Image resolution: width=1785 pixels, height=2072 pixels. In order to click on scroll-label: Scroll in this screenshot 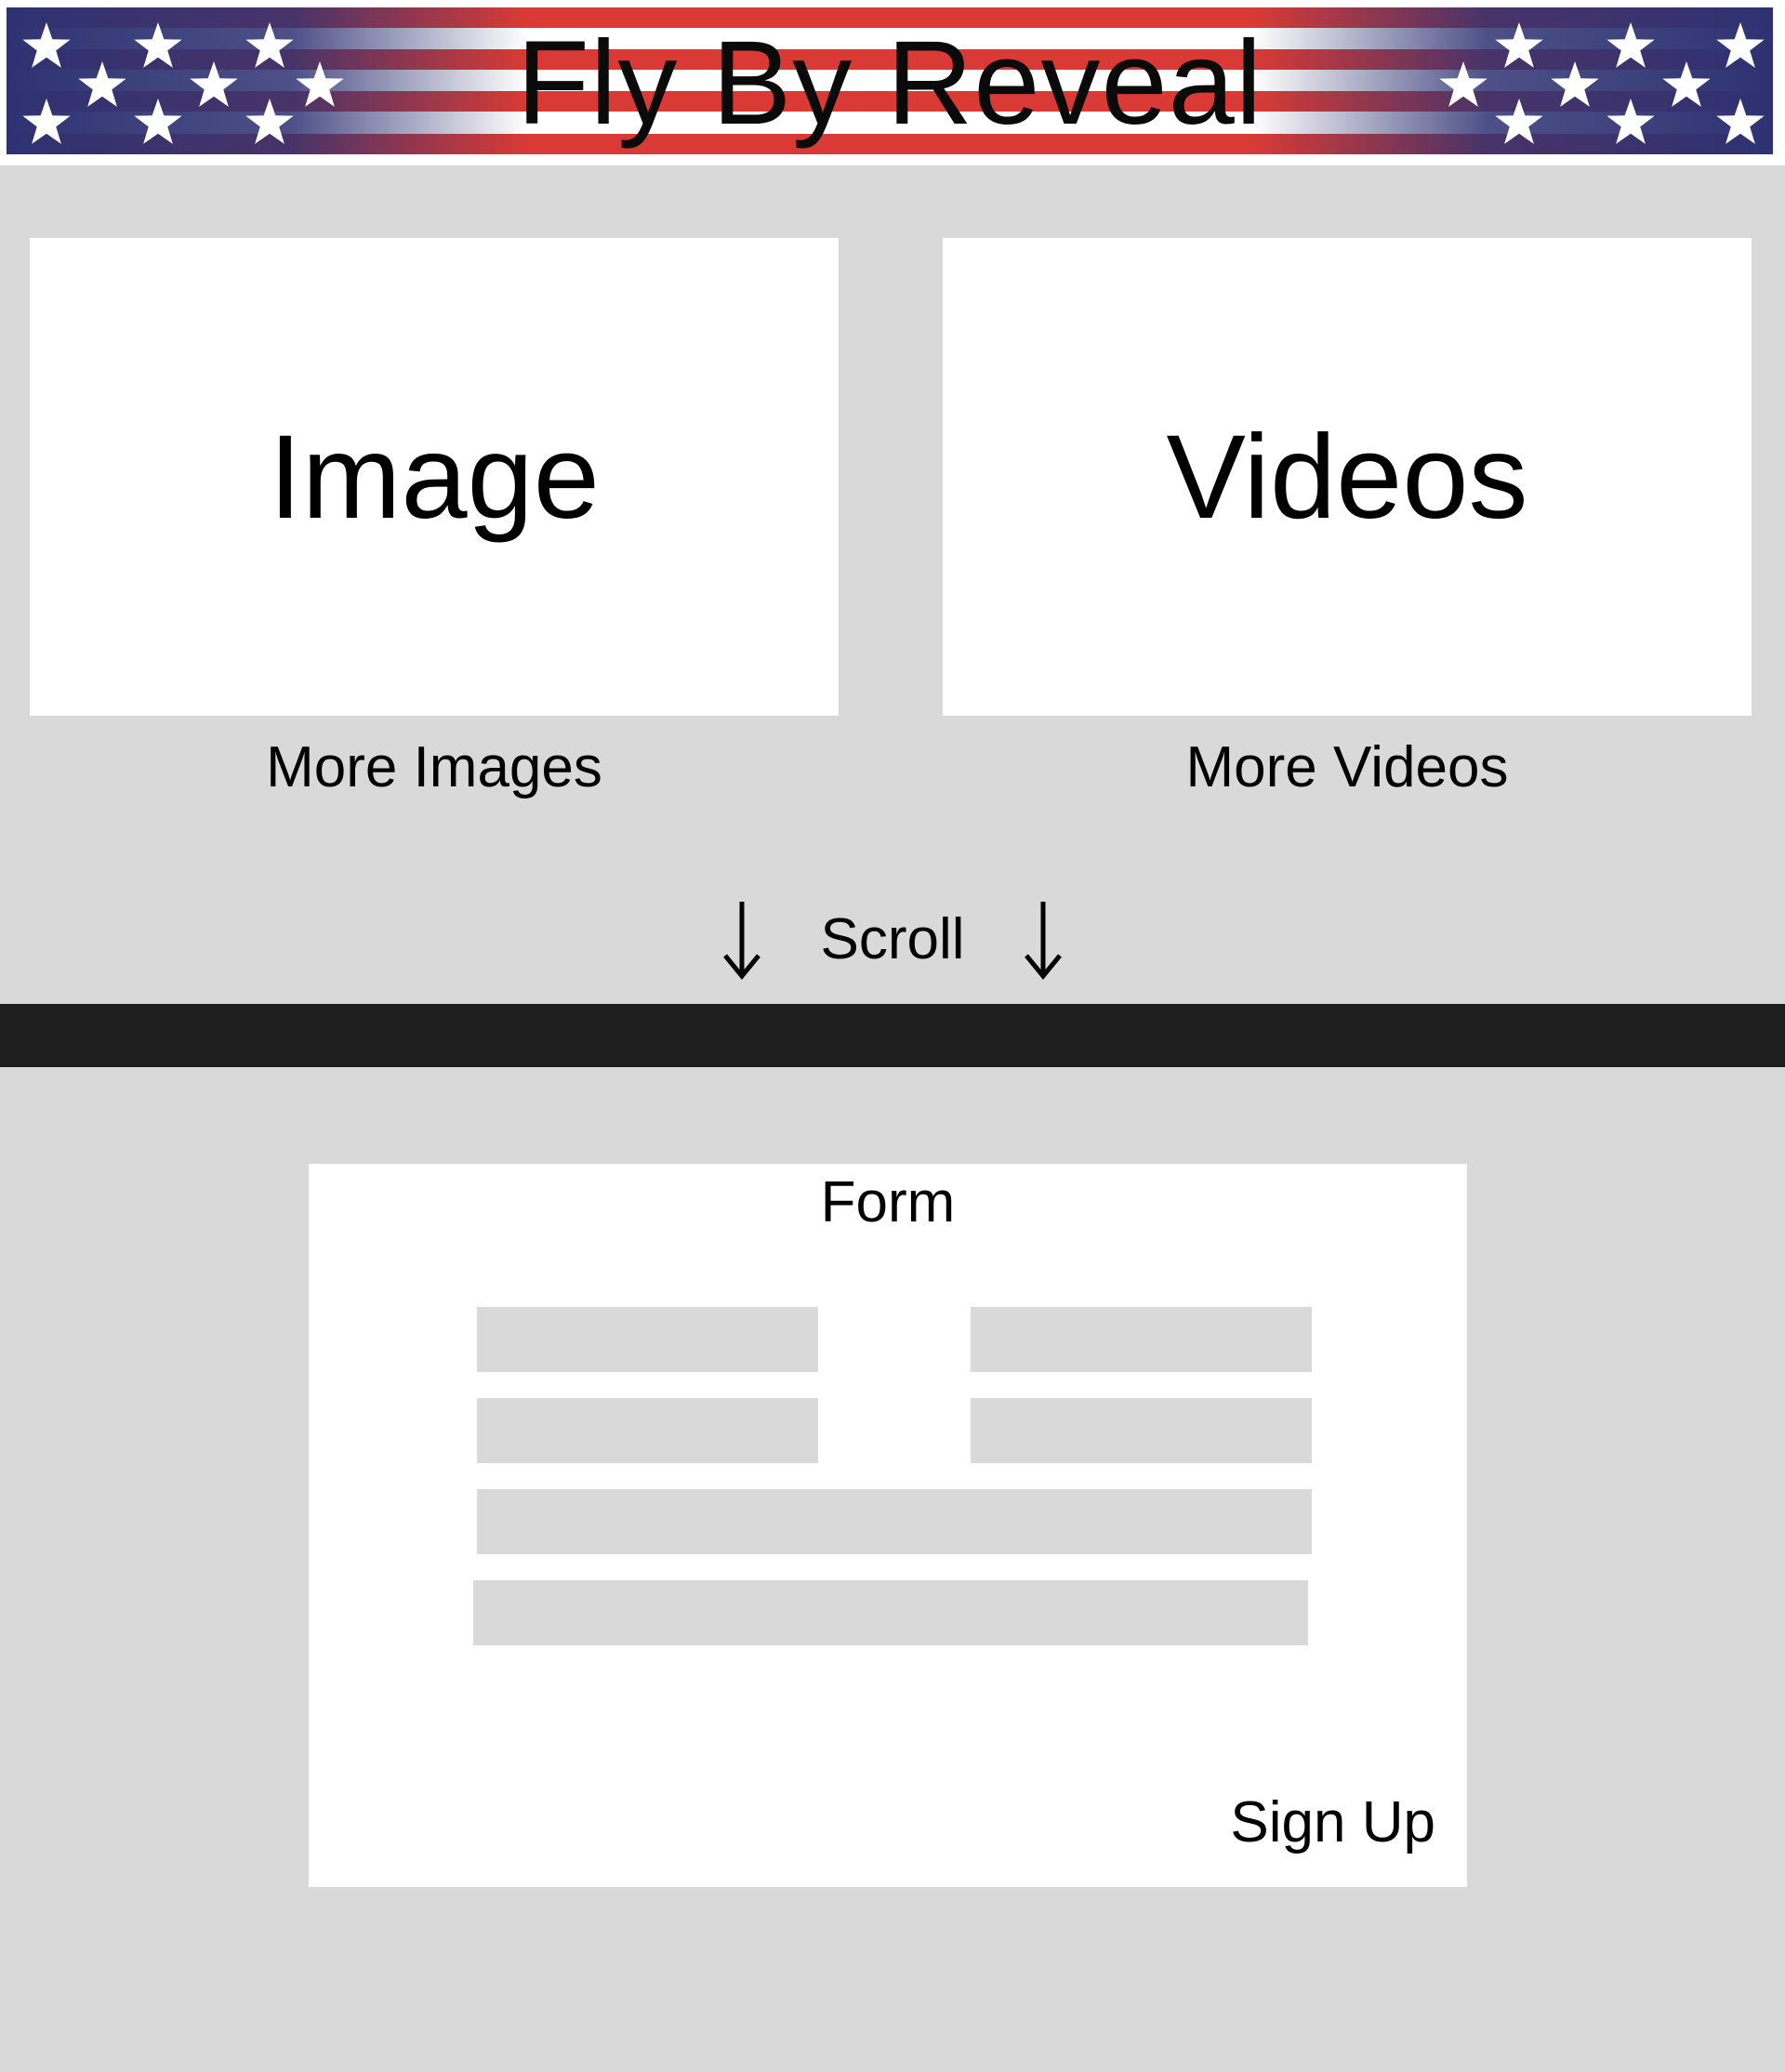, I will do `click(892, 939)`.